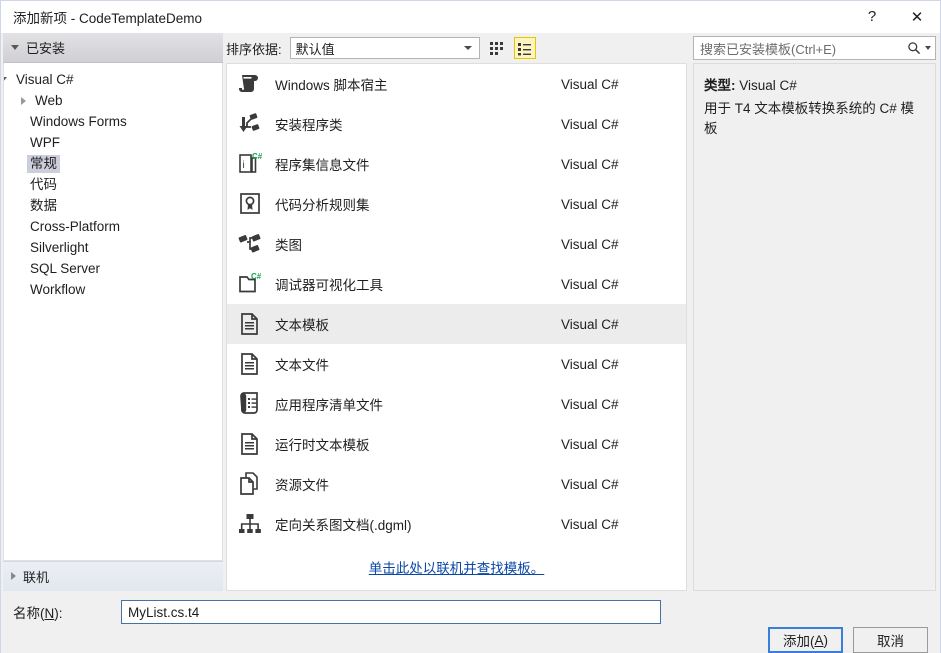 The image size is (941, 653). I want to click on template-name: 文本模板, so click(302, 325).